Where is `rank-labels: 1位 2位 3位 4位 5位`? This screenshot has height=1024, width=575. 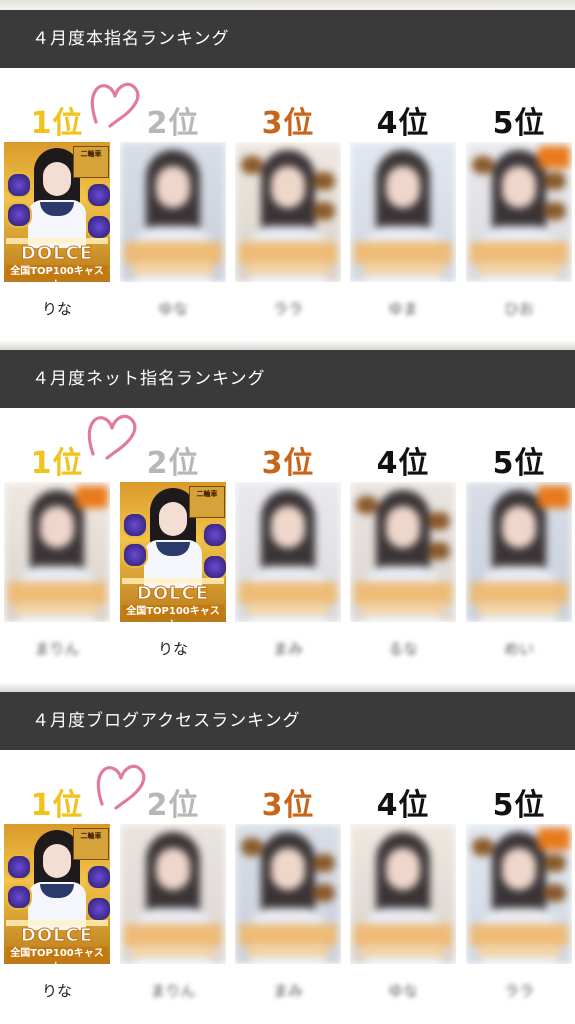
rank-labels: 1位 2位 3位 4位 5位 is located at coordinates (287, 801).